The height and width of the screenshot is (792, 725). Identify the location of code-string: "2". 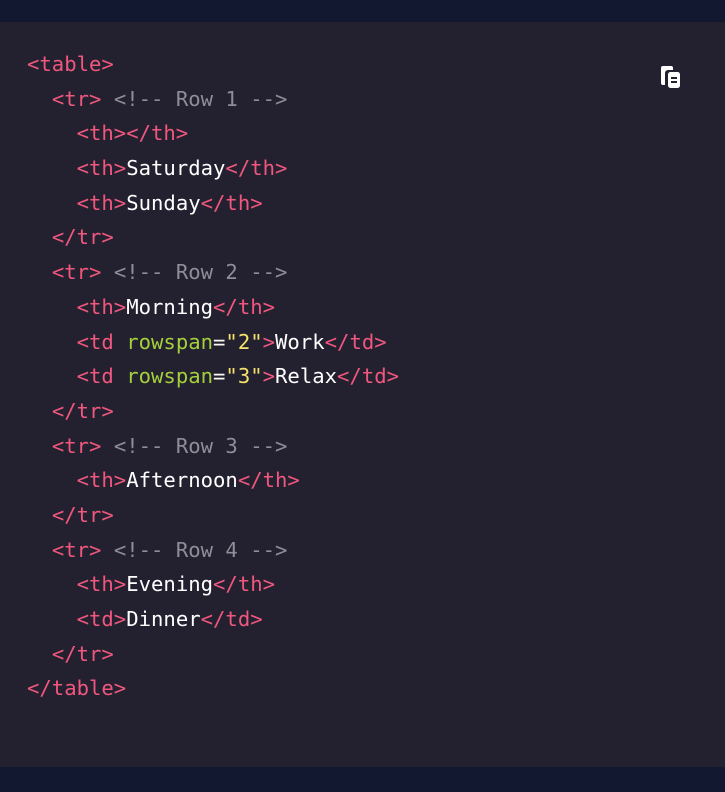
(244, 341).